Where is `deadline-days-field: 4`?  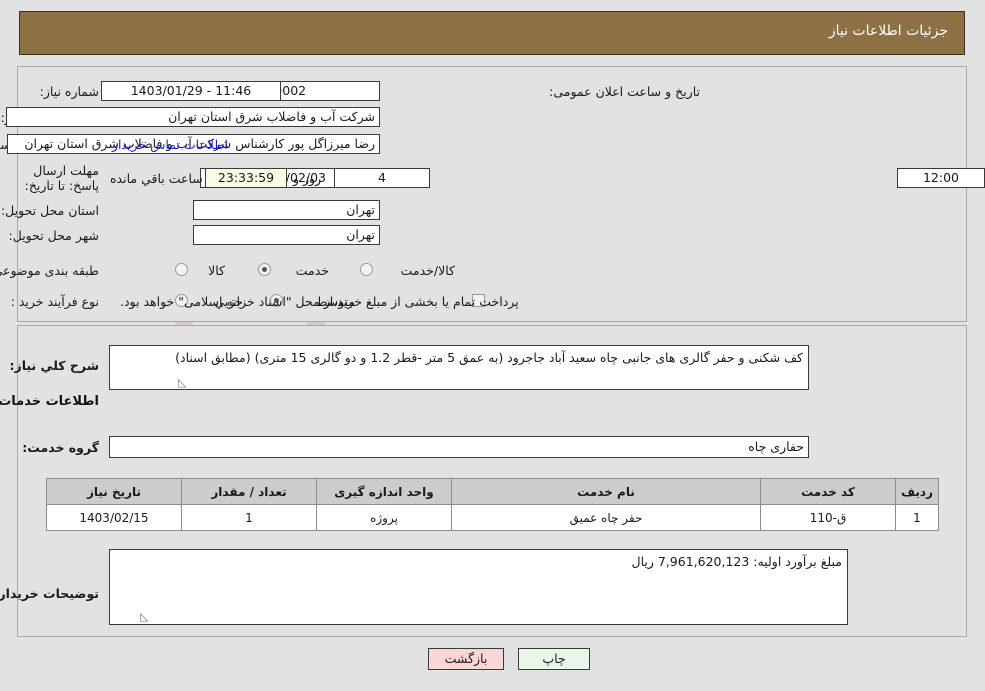 deadline-days-field: 4 is located at coordinates (382, 178).